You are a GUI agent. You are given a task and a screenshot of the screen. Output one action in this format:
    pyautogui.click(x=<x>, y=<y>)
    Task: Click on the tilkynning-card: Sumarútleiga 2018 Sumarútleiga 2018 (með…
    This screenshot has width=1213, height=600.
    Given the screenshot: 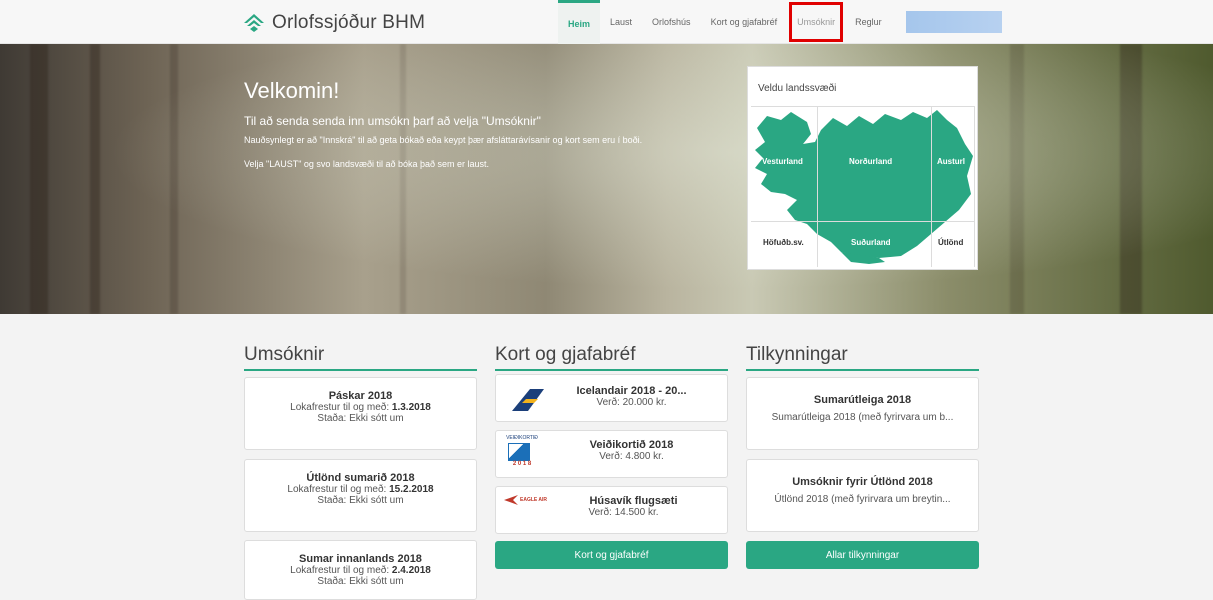 What is the action you would take?
    pyautogui.click(x=862, y=413)
    